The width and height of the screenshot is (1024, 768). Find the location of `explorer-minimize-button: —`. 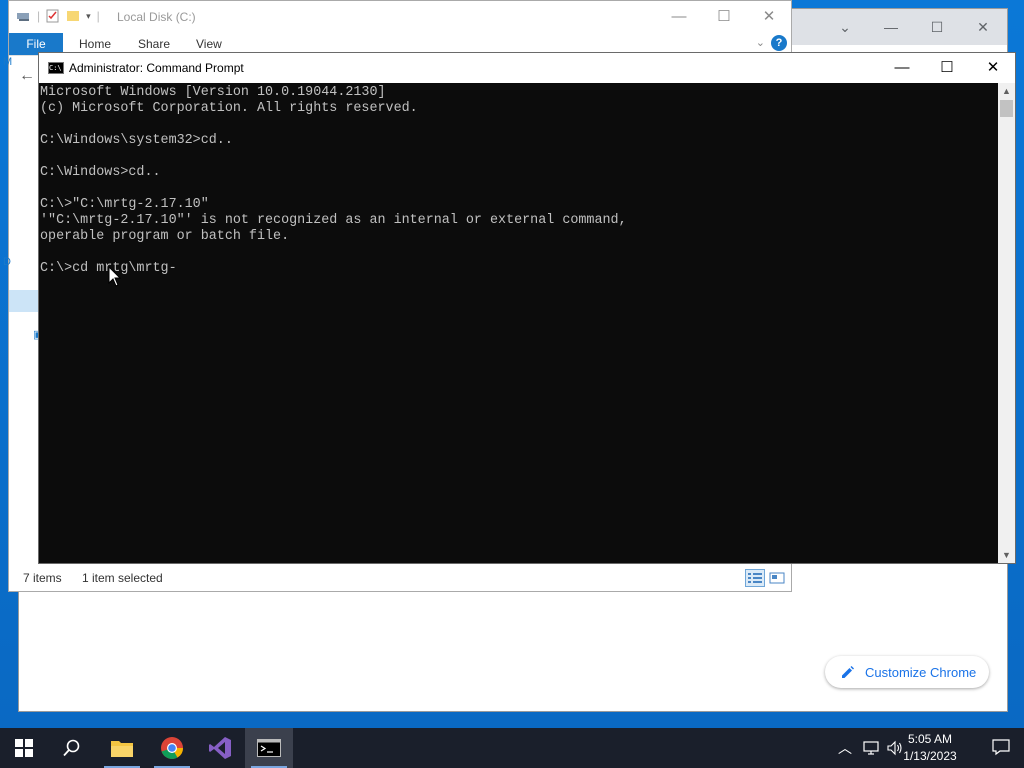

explorer-minimize-button: — is located at coordinates (679, 17).